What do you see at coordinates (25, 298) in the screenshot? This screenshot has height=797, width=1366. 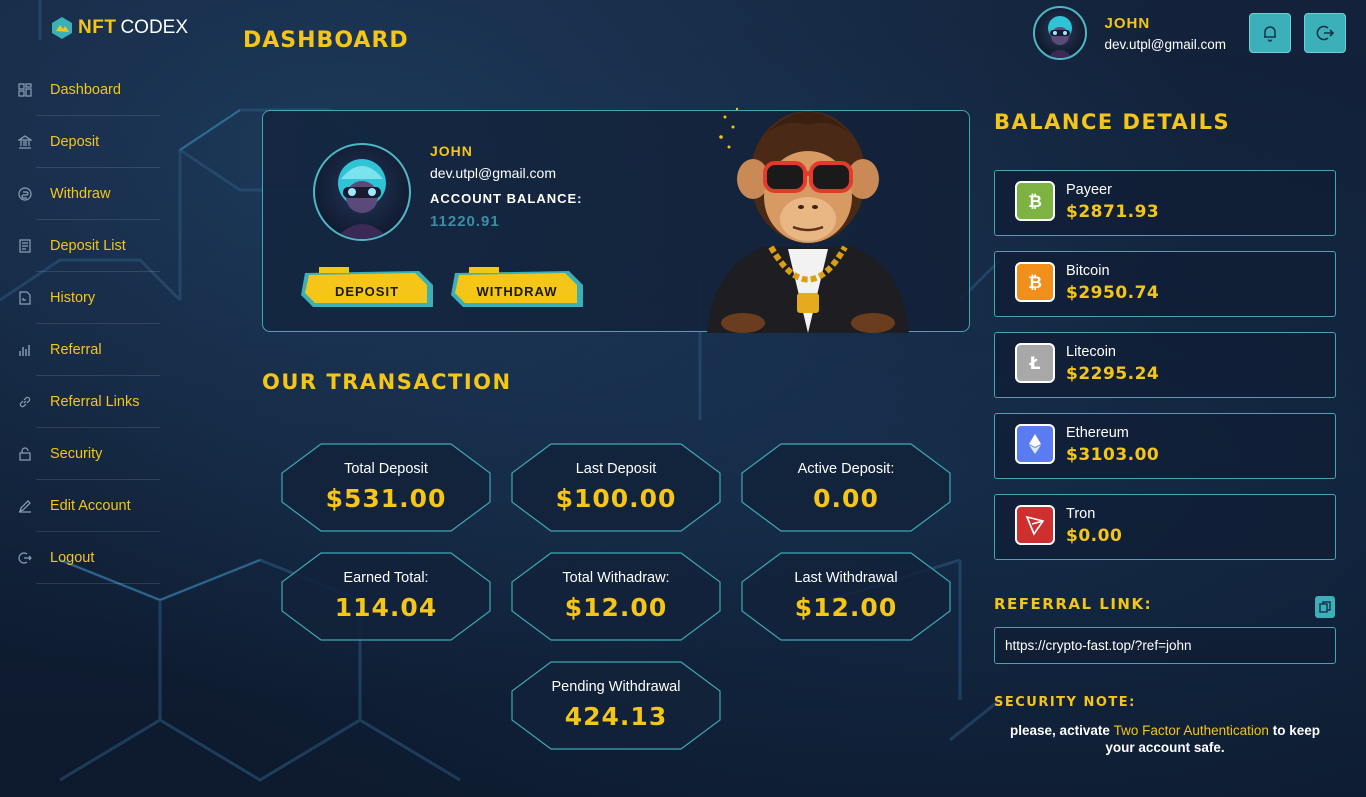 I see `history-icon` at bounding box center [25, 298].